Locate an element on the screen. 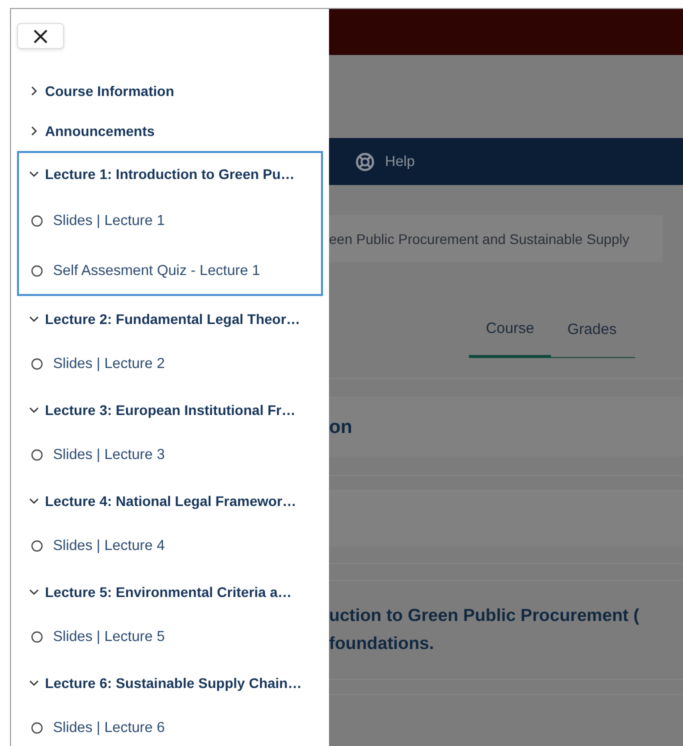  close-button: × is located at coordinates (40, 36).